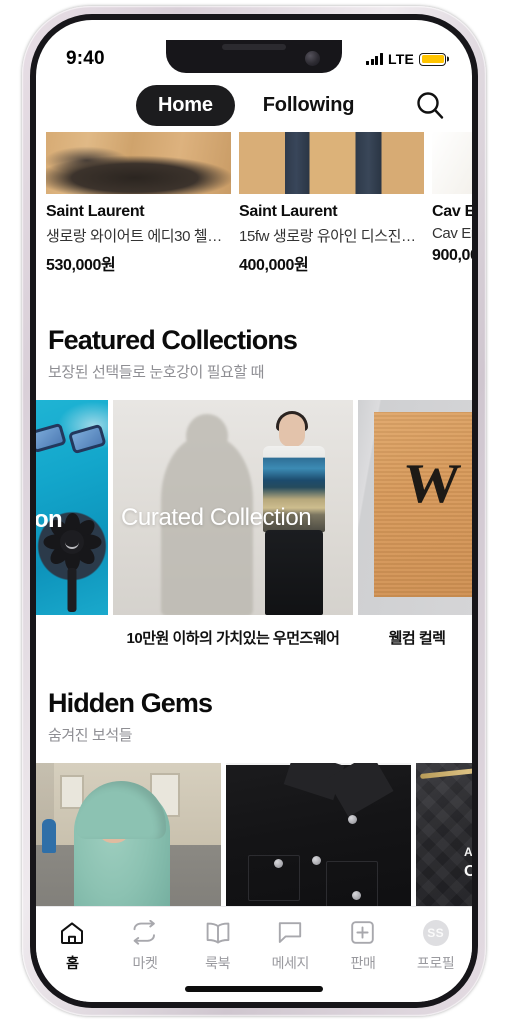 Image resolution: width=508 pixels, height=1022 pixels. I want to click on earpiece-speaker, so click(254, 47).